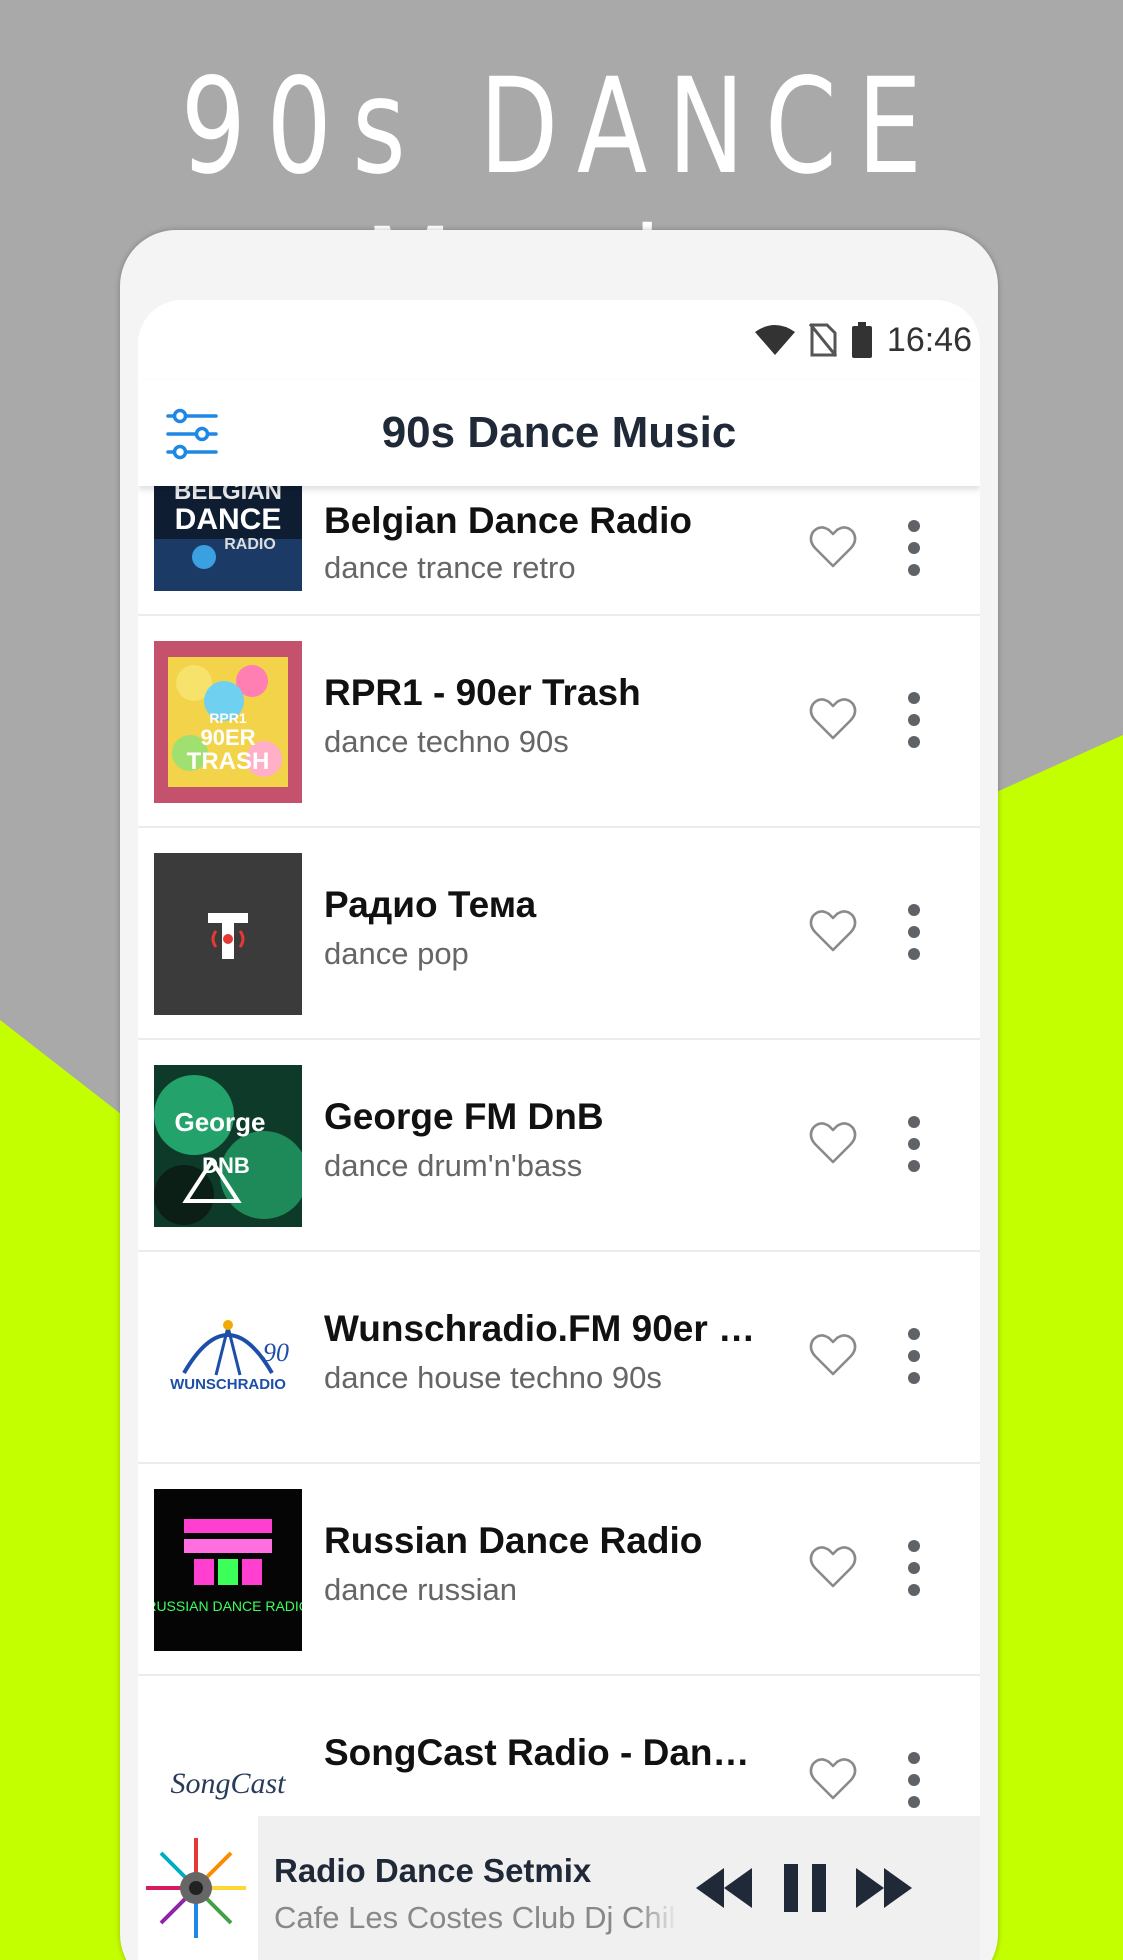 This screenshot has height=1960, width=1123. I want to click on app-bar: 90s Dance Music, so click(559, 433).